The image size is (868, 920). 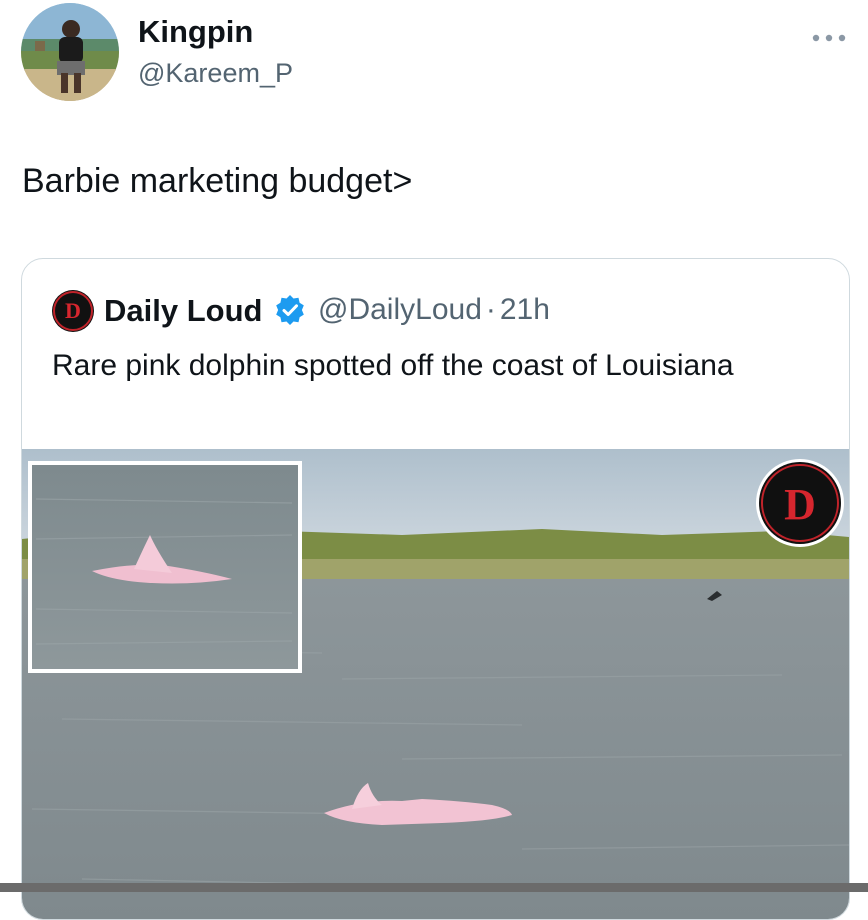 What do you see at coordinates (70, 52) in the screenshot?
I see `author-avatar` at bounding box center [70, 52].